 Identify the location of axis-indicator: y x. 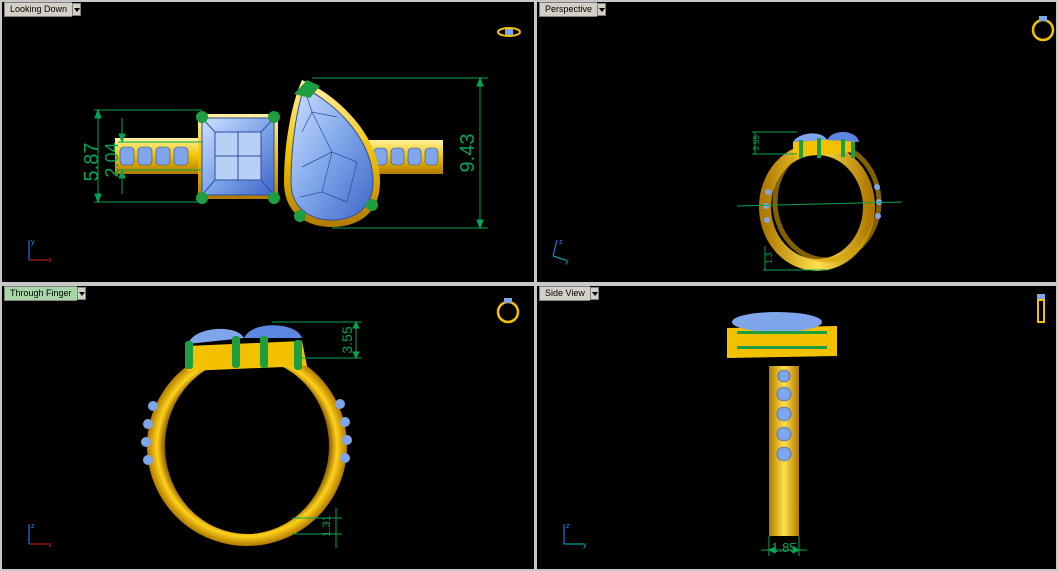
(40, 251).